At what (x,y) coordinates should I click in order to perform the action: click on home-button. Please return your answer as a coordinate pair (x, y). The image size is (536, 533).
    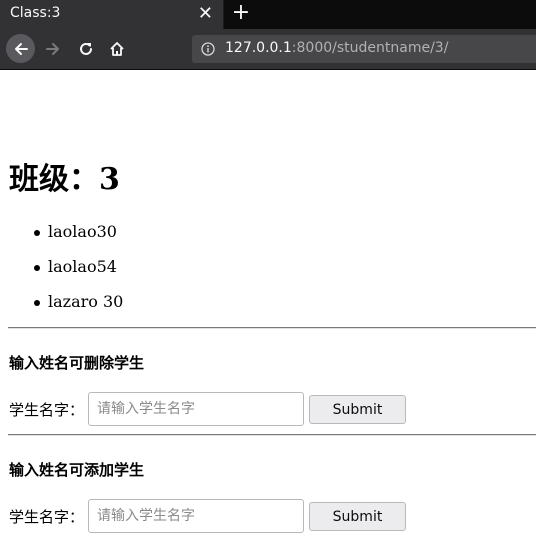
    Looking at the image, I should click on (117, 49).